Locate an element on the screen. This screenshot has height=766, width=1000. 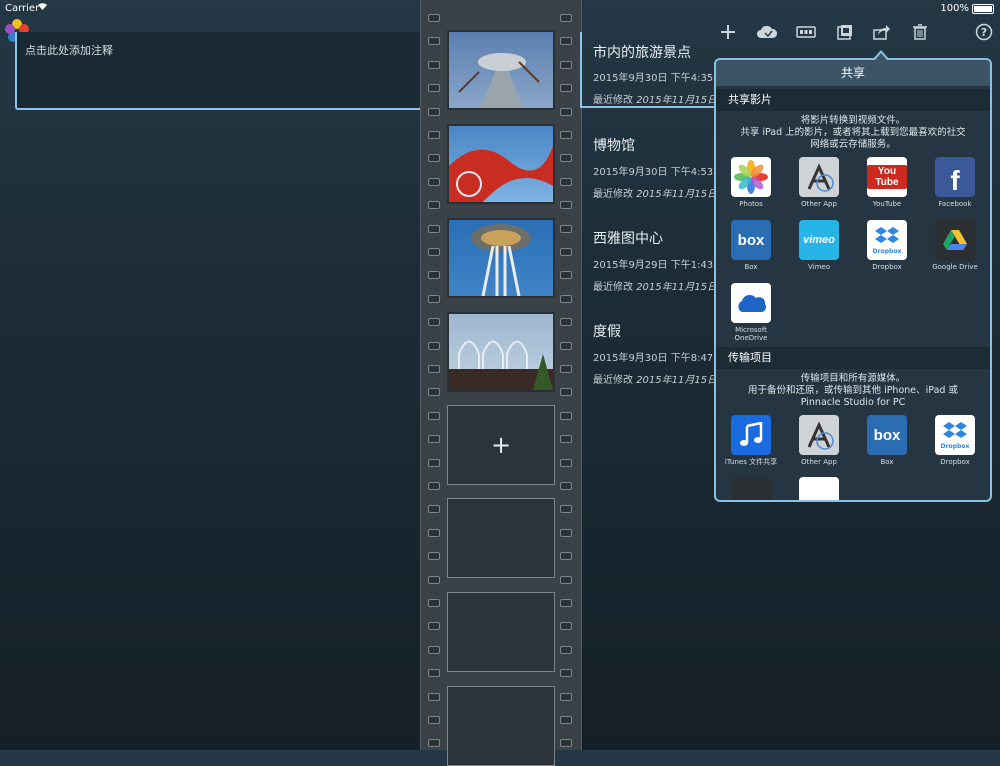
transfer-target-label: Other App is located at coordinates (819, 462).